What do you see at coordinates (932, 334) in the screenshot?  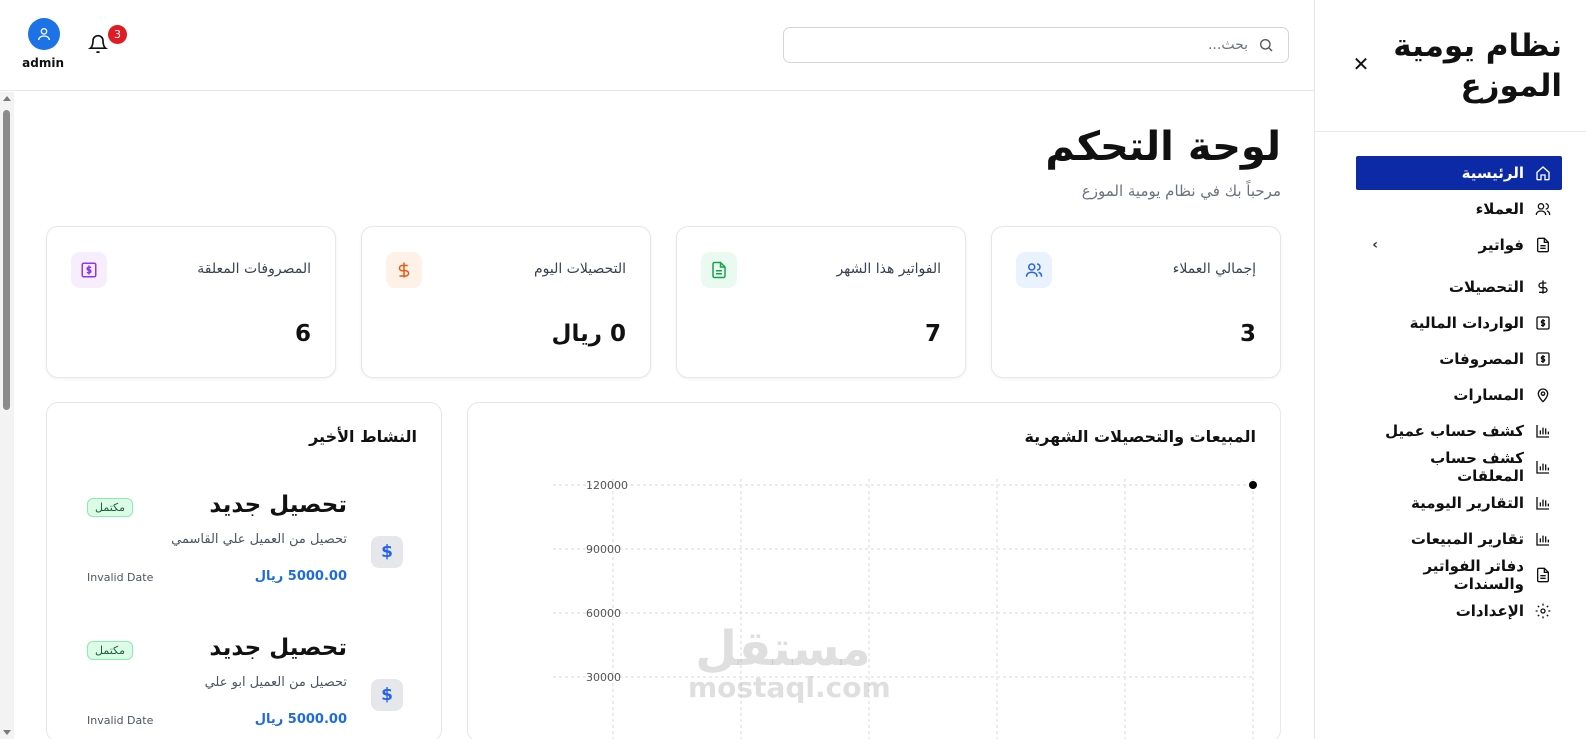 I see `stat-value: 7` at bounding box center [932, 334].